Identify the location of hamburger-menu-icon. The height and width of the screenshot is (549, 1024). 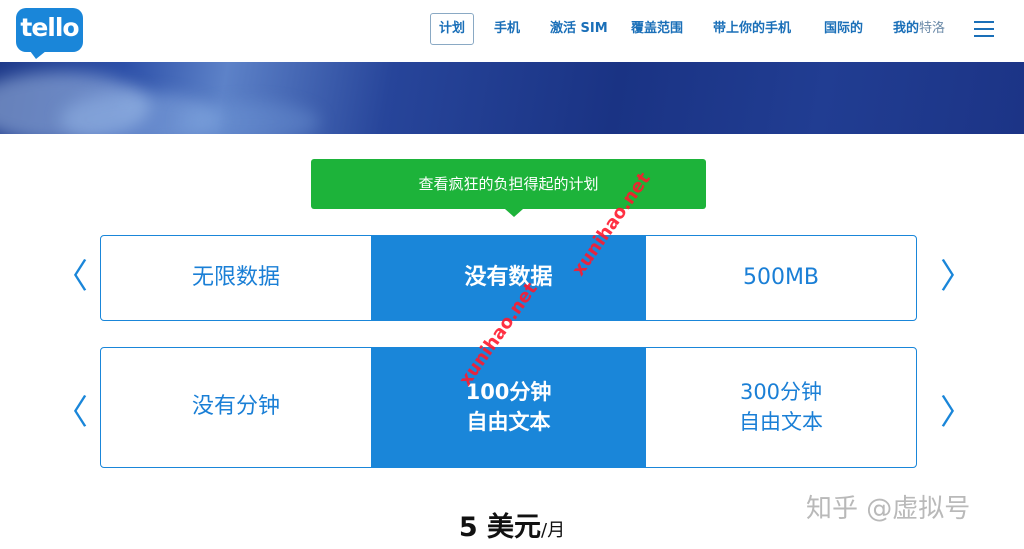
(984, 29).